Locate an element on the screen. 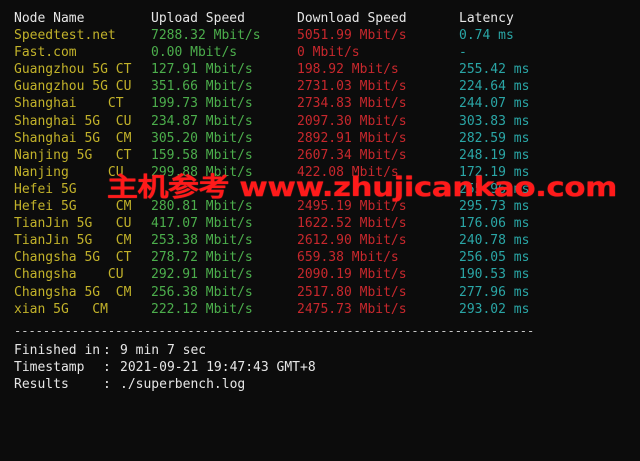  latency: 293.02 ms is located at coordinates (494, 309).